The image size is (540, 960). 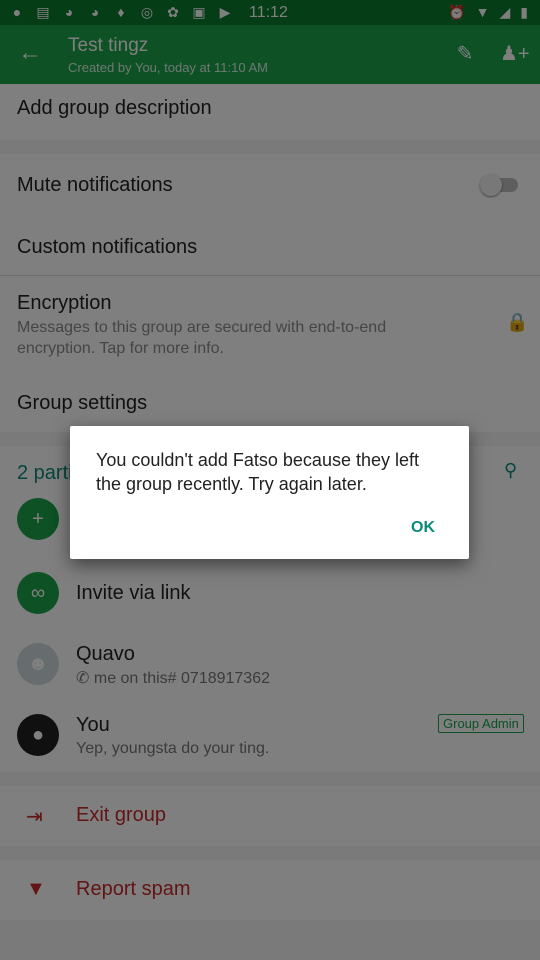 What do you see at coordinates (423, 528) in the screenshot?
I see `ok-button: OK` at bounding box center [423, 528].